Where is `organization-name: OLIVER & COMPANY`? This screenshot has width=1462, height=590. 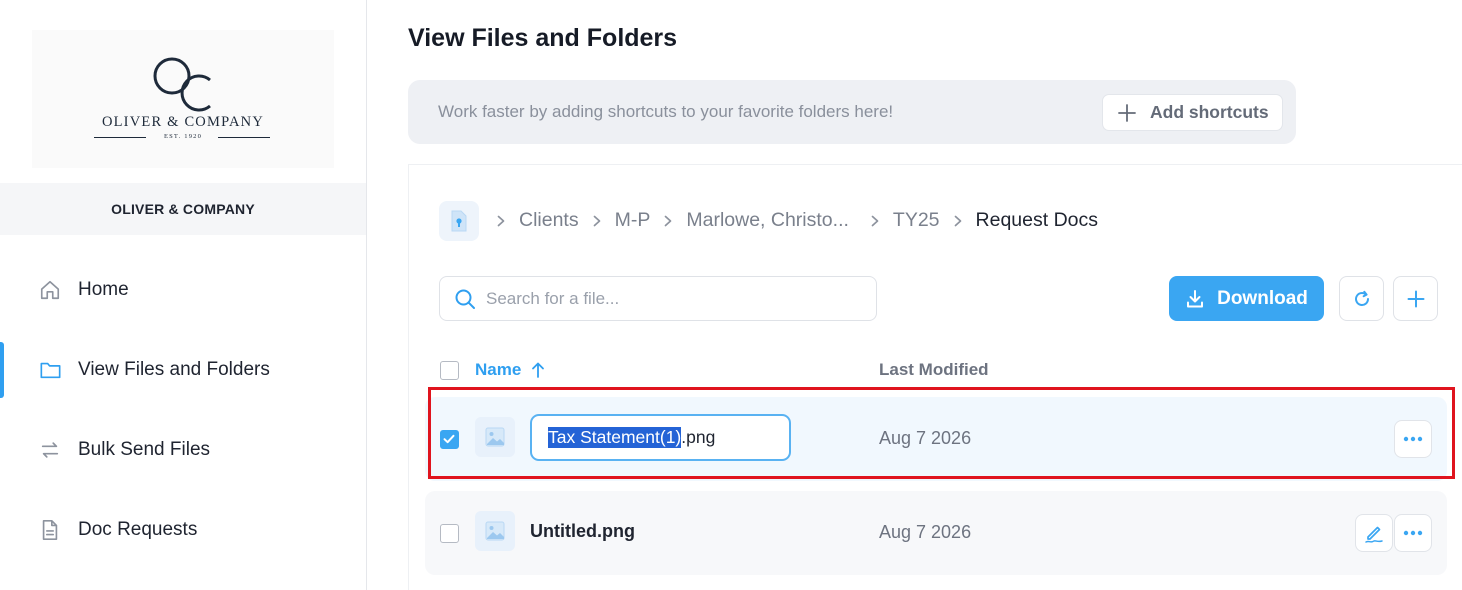
organization-name: OLIVER & COMPANY is located at coordinates (183, 209).